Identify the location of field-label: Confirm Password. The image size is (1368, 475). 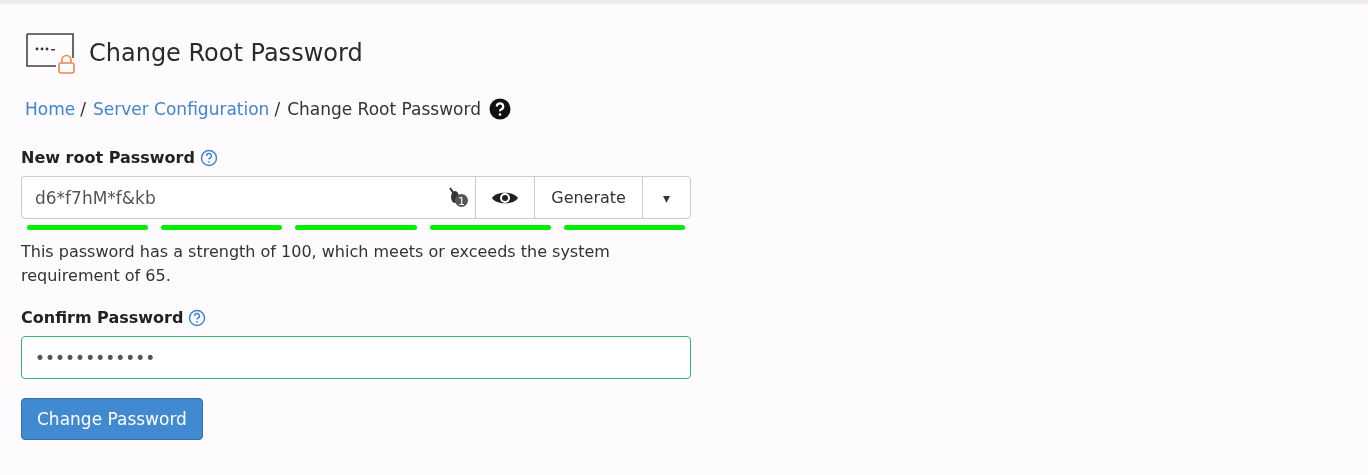
(102, 317).